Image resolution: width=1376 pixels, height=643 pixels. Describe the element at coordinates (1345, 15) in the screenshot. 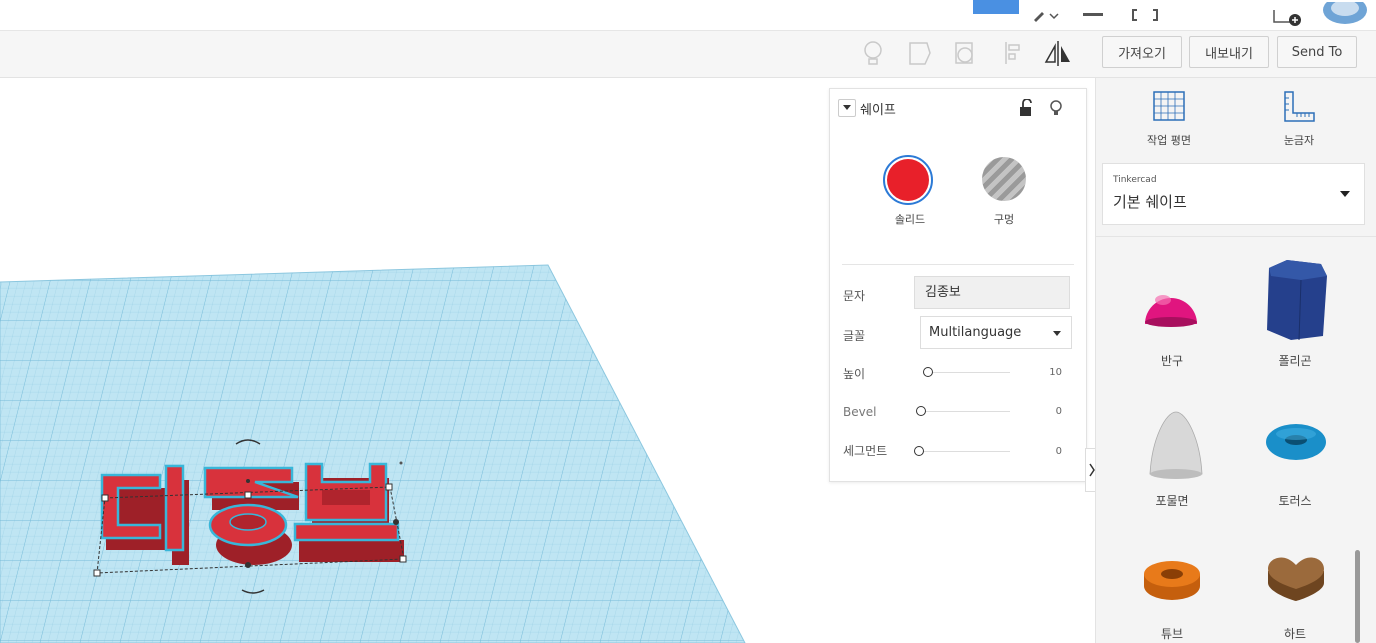

I see `avatar` at that location.